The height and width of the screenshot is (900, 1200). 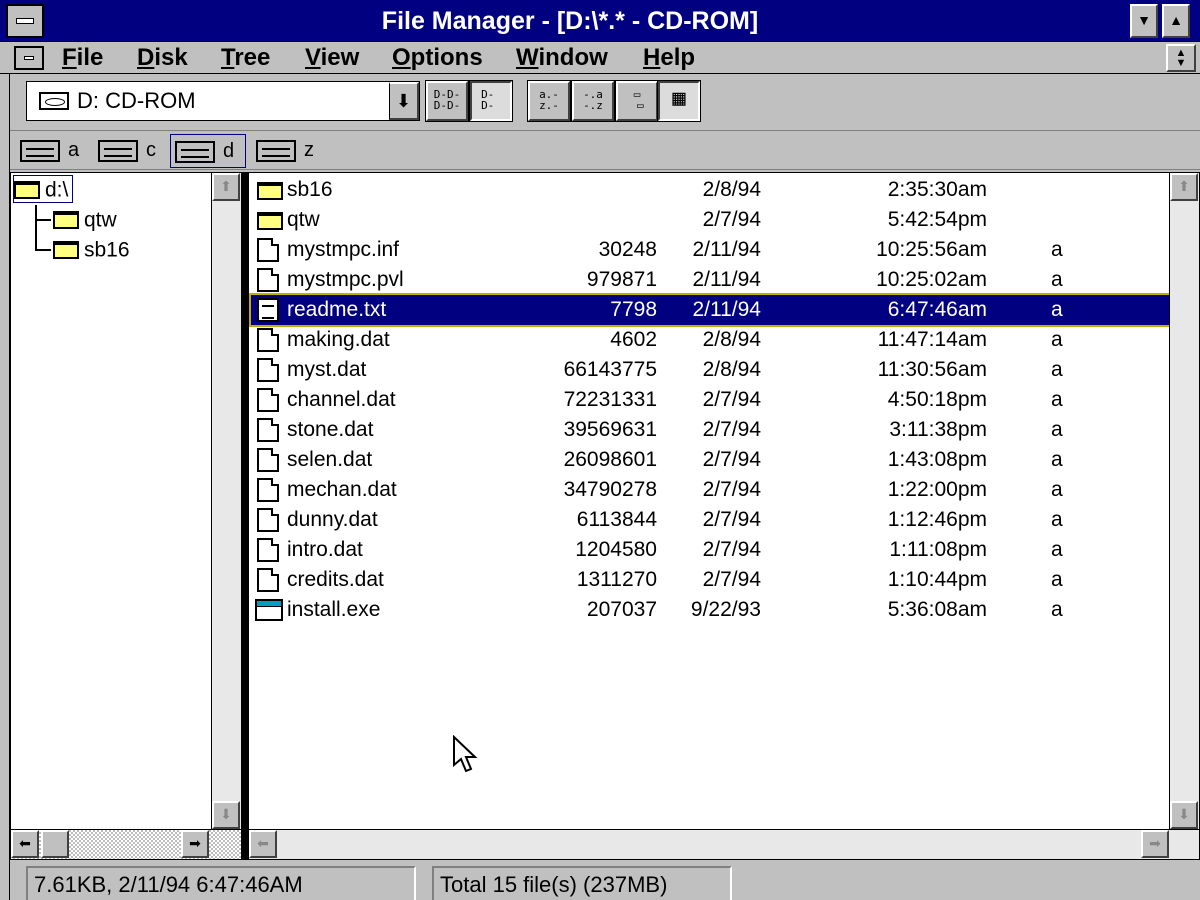 What do you see at coordinates (679, 101) in the screenshot?
I see `save-settings-button: ▦` at bounding box center [679, 101].